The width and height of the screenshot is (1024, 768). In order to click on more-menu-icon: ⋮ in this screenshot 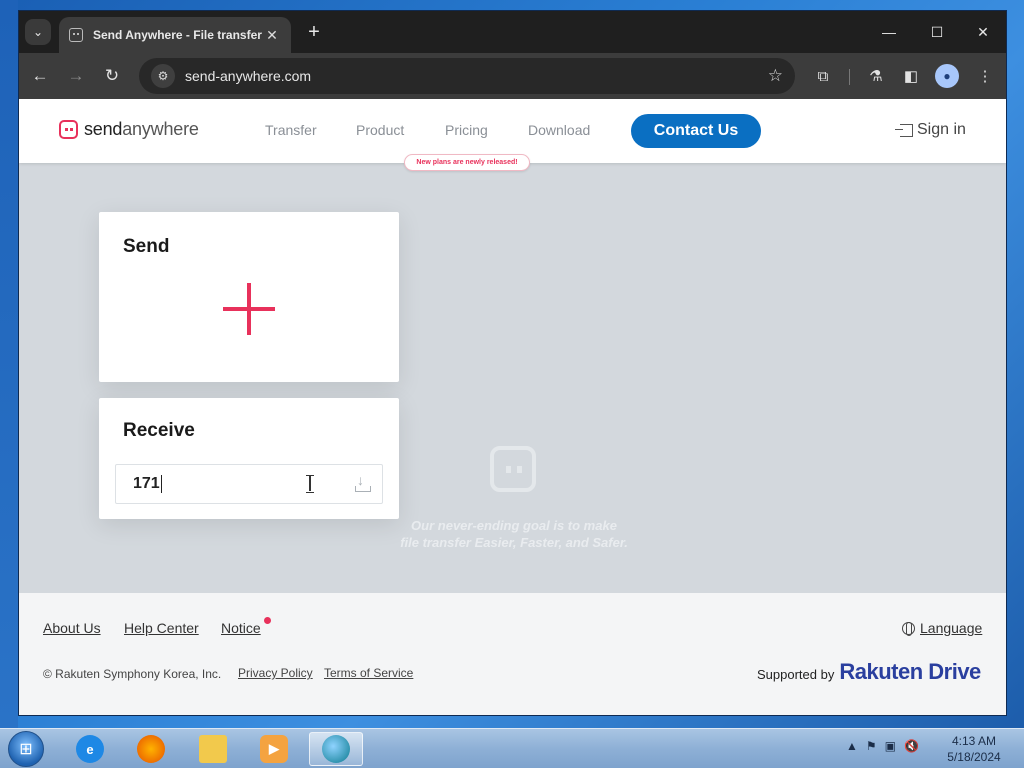, I will do `click(985, 76)`.